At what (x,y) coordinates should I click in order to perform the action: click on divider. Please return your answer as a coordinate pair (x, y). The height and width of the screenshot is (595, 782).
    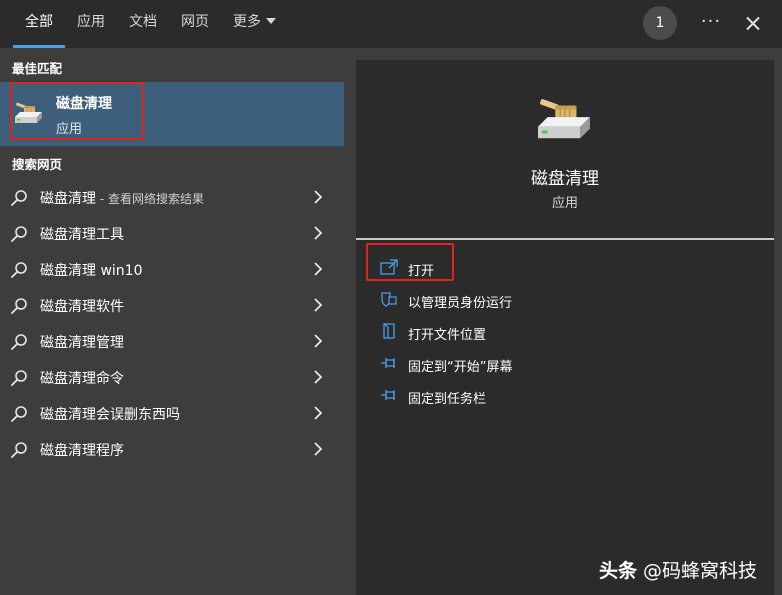
    Looking at the image, I should click on (565, 239).